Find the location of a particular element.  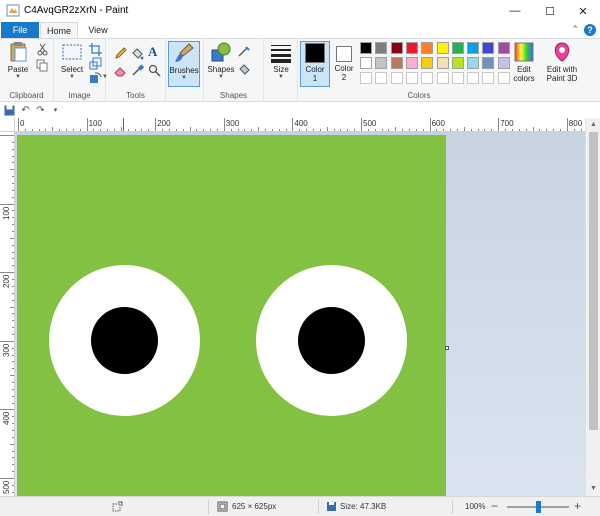

color2-button: Color 2 is located at coordinates (344, 65).